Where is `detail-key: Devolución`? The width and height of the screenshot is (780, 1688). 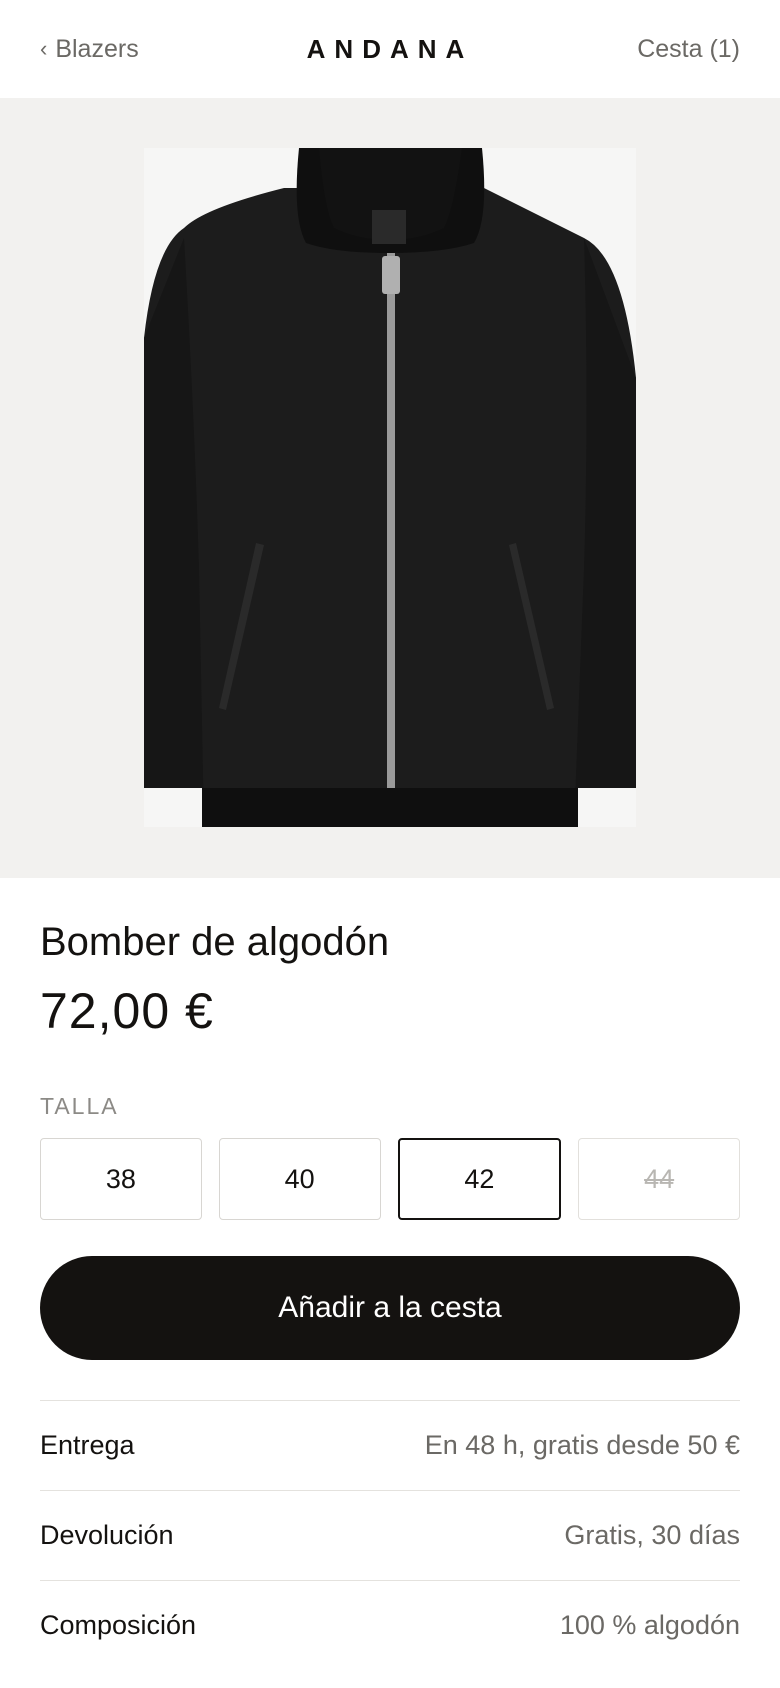 detail-key: Devolución is located at coordinates (107, 1535).